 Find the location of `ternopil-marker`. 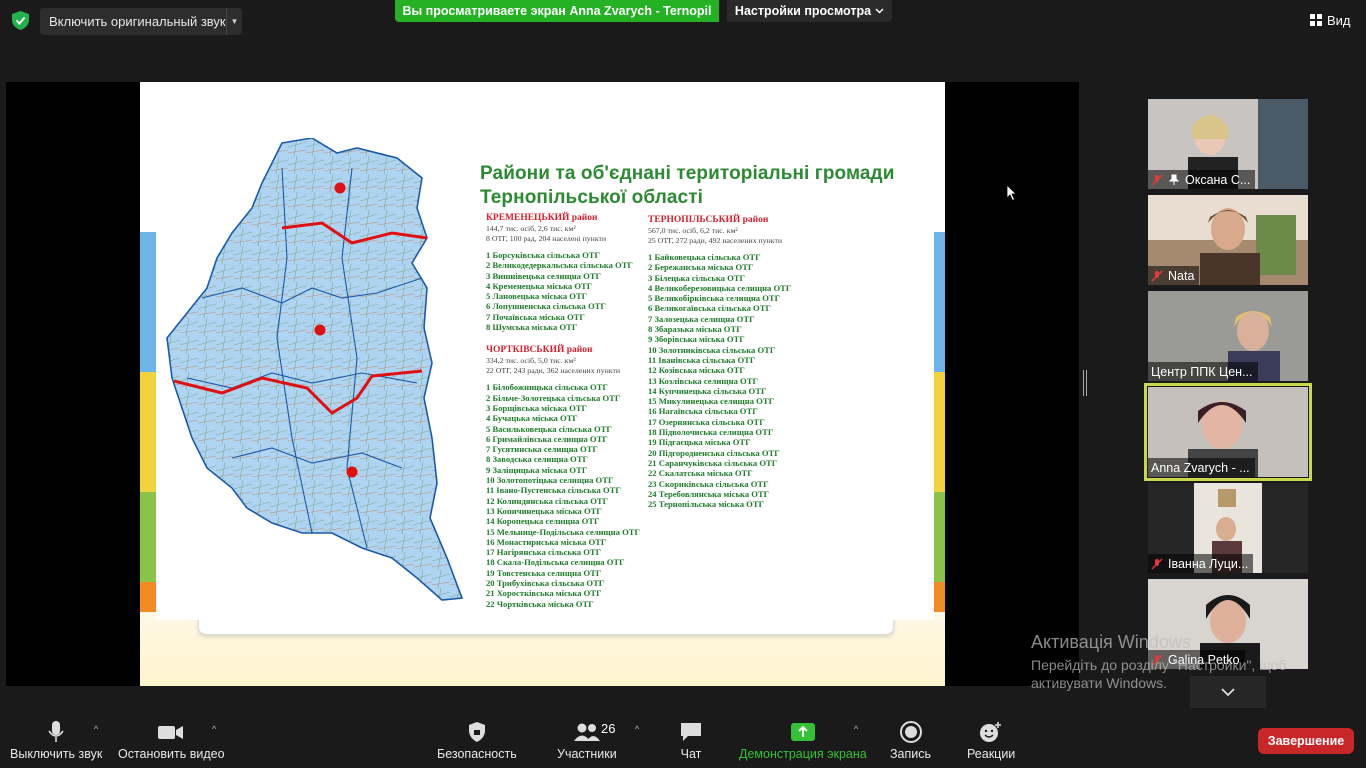

ternopil-marker is located at coordinates (320, 330).